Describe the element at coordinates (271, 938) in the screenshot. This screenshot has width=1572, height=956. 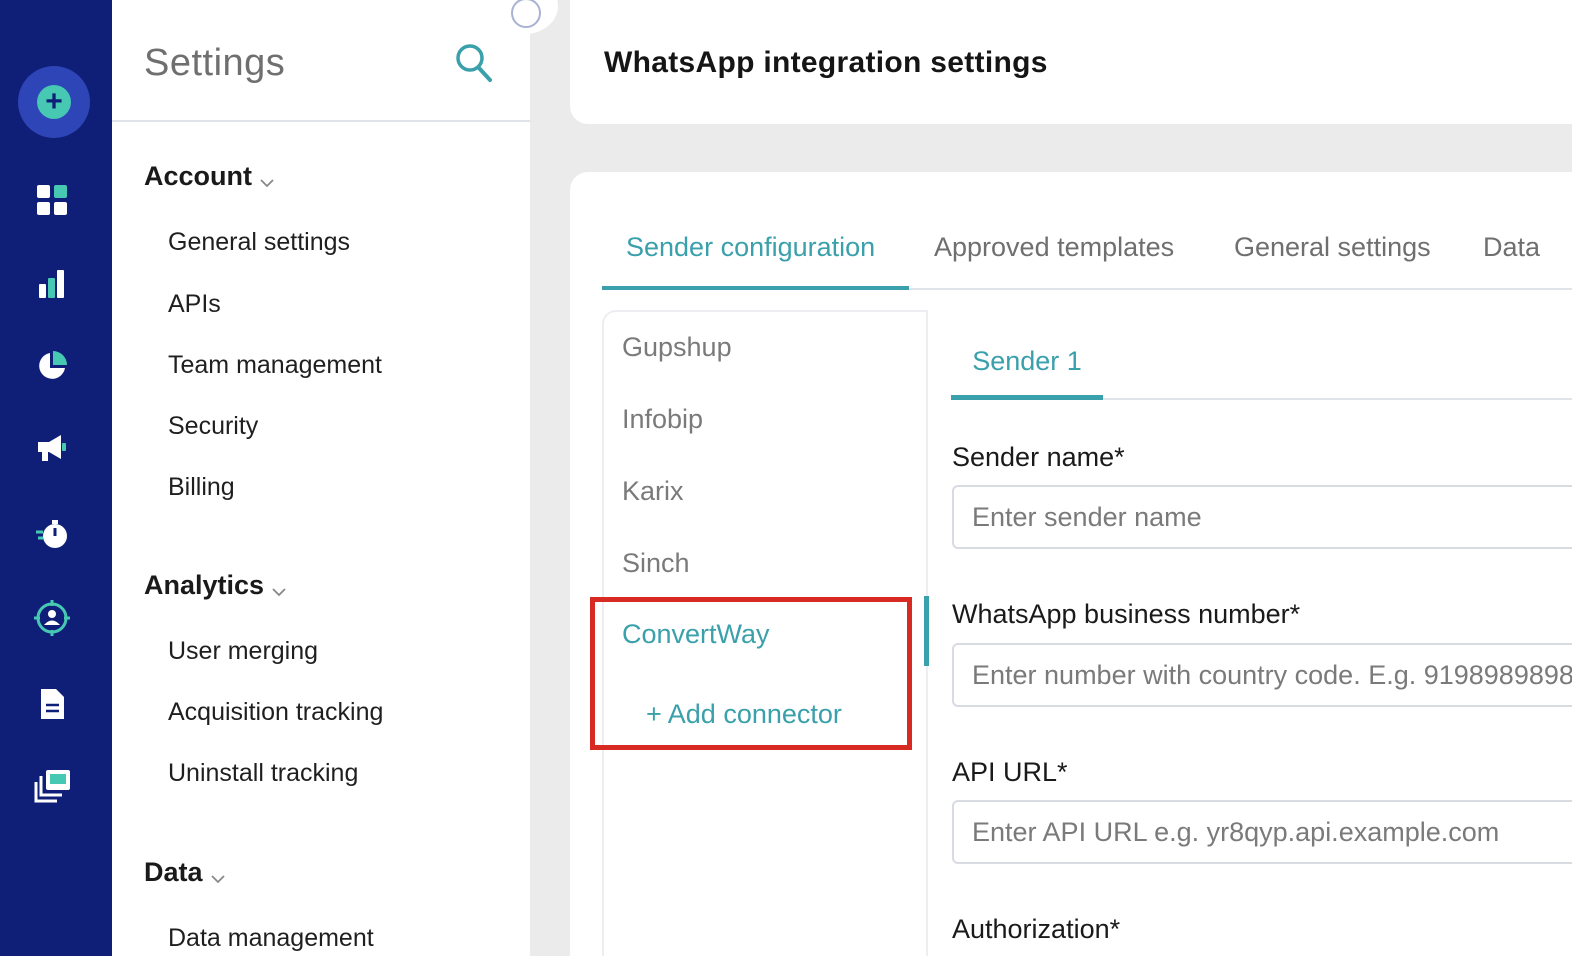
I see `nav-data-management: Data management` at that location.